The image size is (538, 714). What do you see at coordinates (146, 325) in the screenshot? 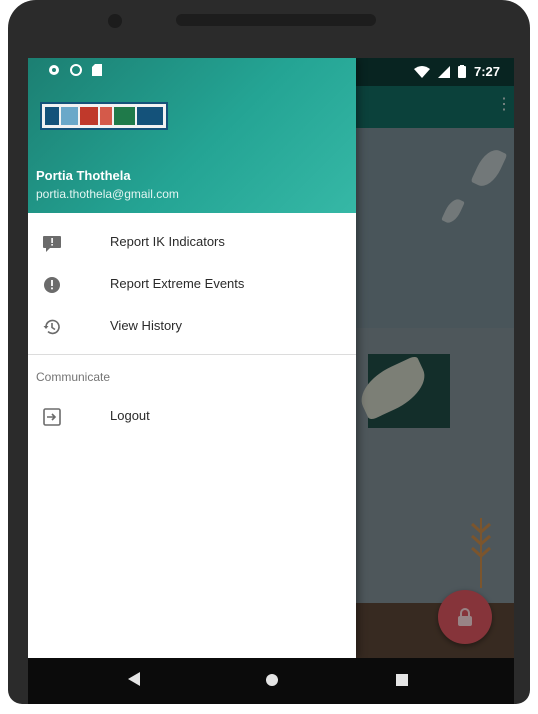
I see `menu-item-label: View History` at bounding box center [146, 325].